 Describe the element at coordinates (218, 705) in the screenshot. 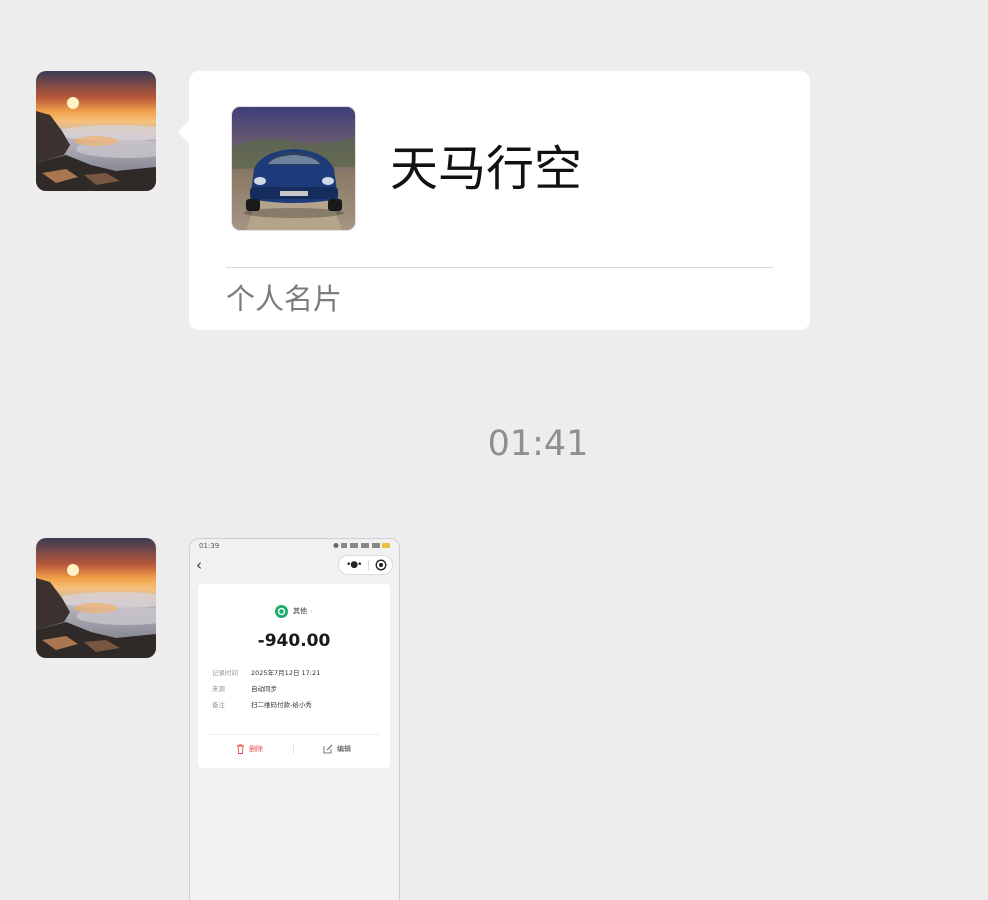

I see `field-label: 备注` at that location.